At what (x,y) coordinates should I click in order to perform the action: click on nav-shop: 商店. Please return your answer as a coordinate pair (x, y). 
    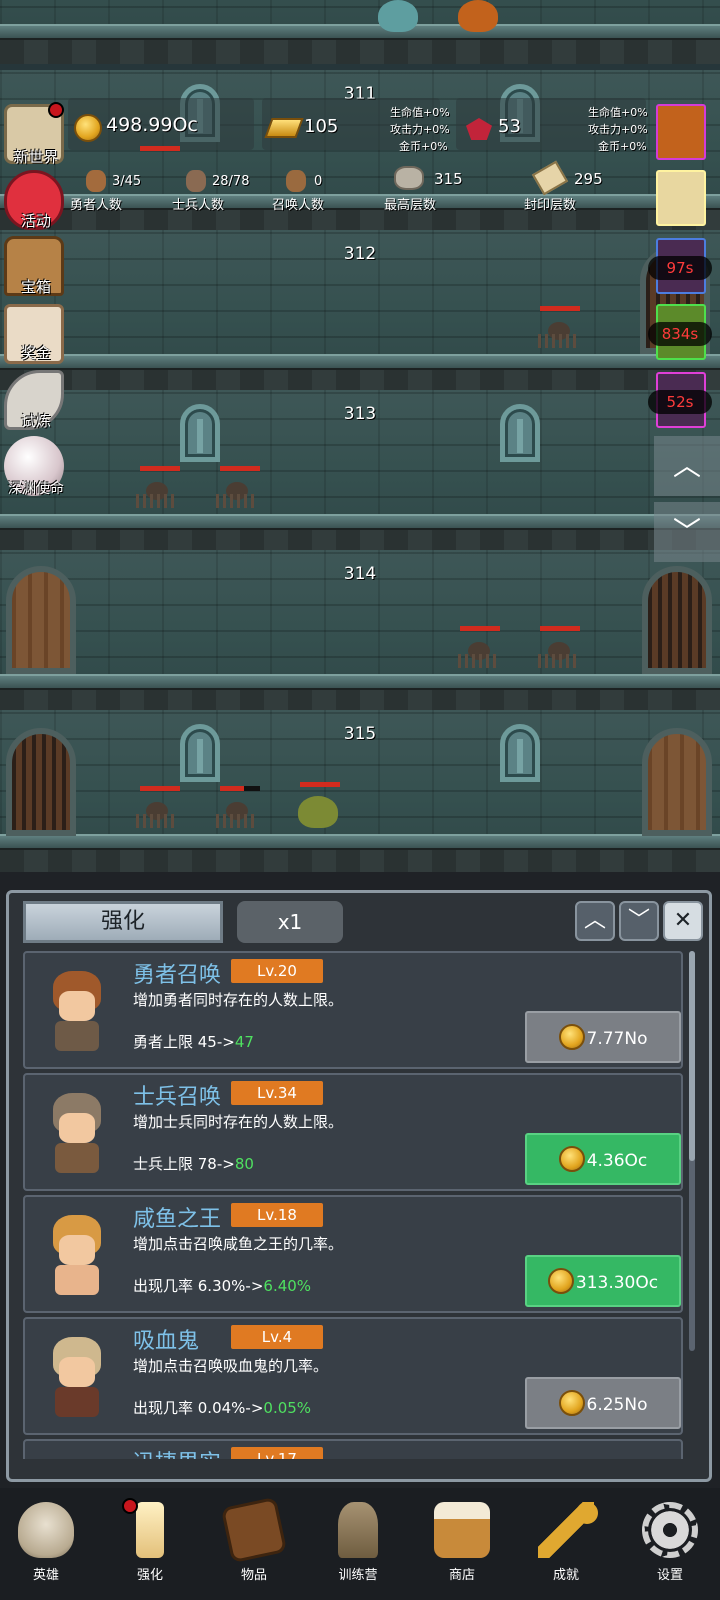
    Looking at the image, I should click on (462, 1546).